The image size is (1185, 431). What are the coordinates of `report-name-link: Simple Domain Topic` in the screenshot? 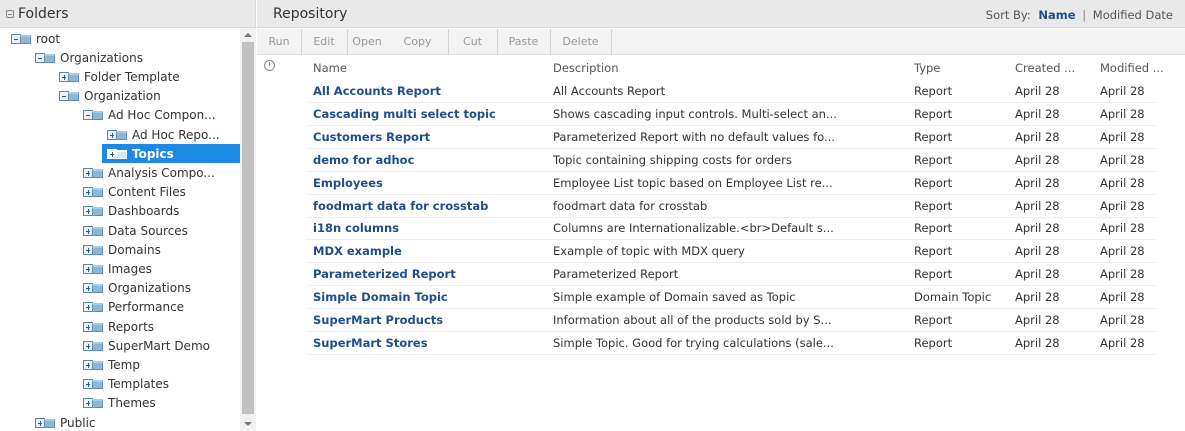 It's located at (380, 297).